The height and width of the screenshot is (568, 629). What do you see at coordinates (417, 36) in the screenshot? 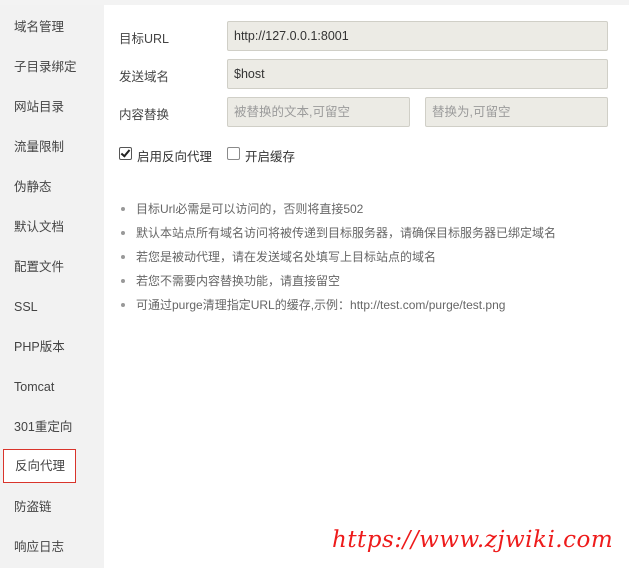
I see `target-url-input` at bounding box center [417, 36].